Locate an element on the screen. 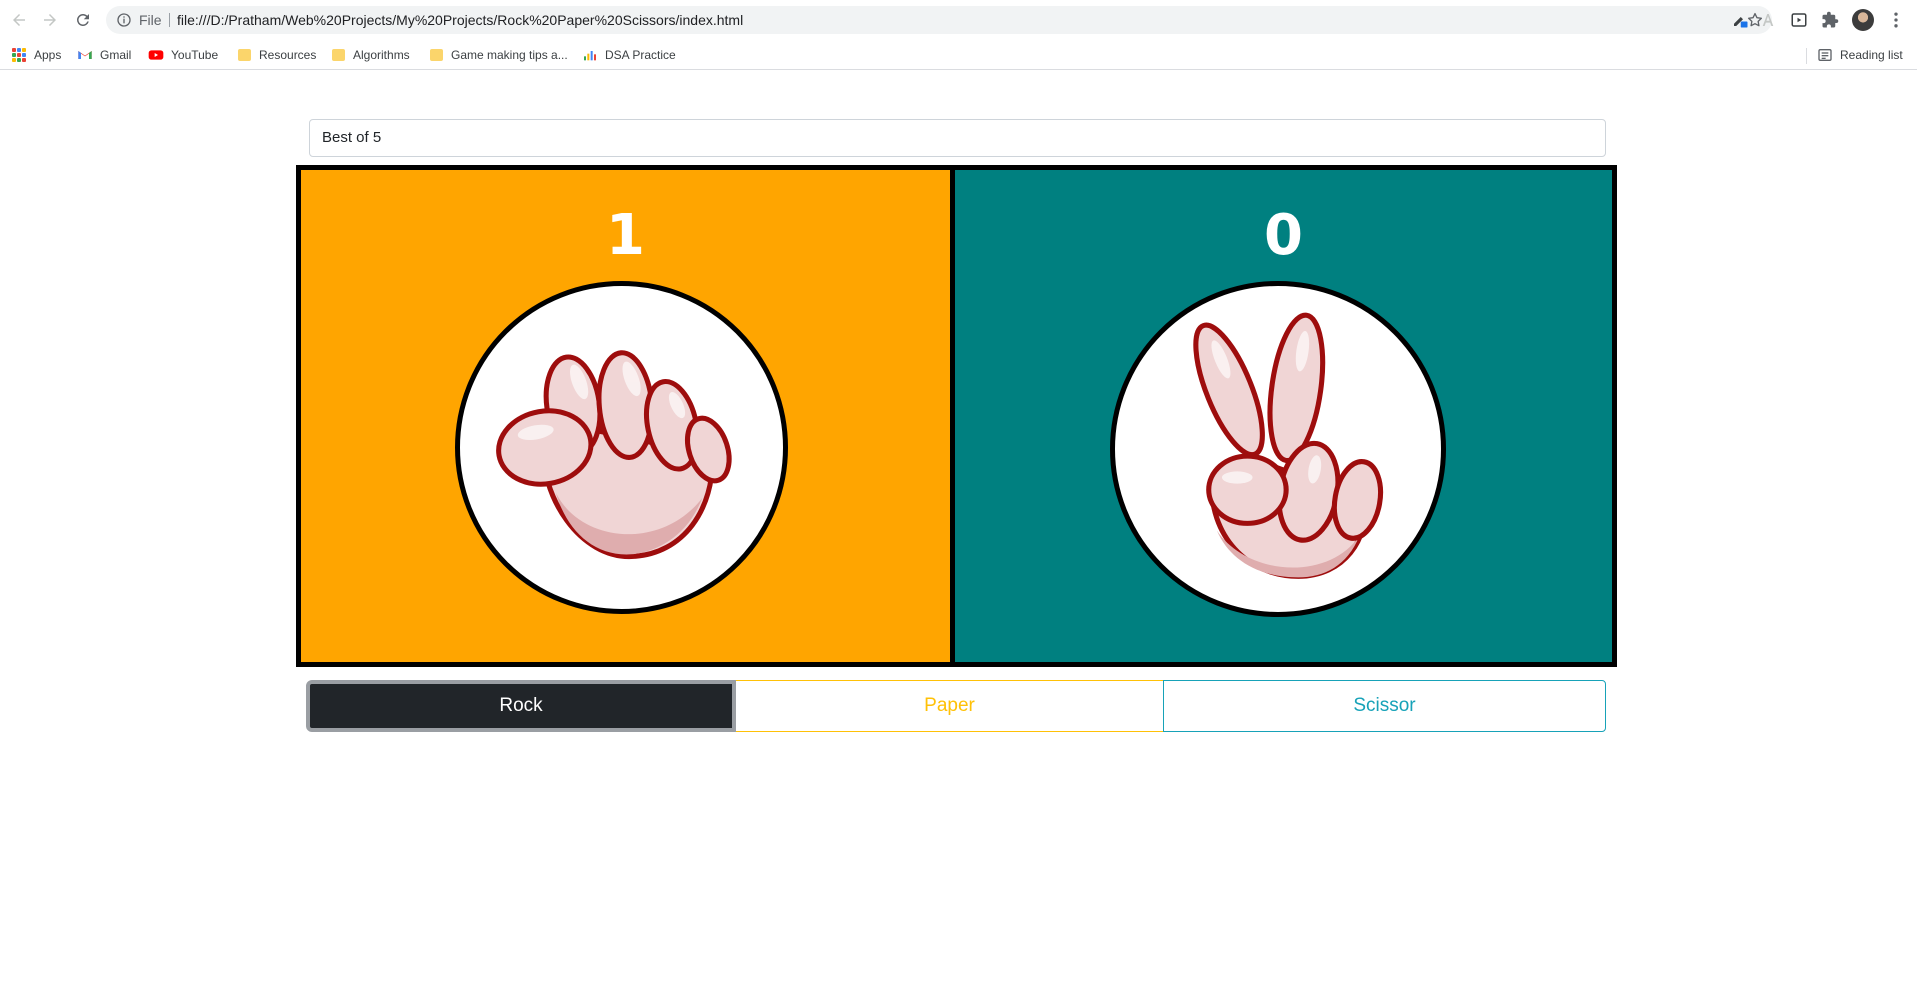  media-extension-button is located at coordinates (1799, 20).